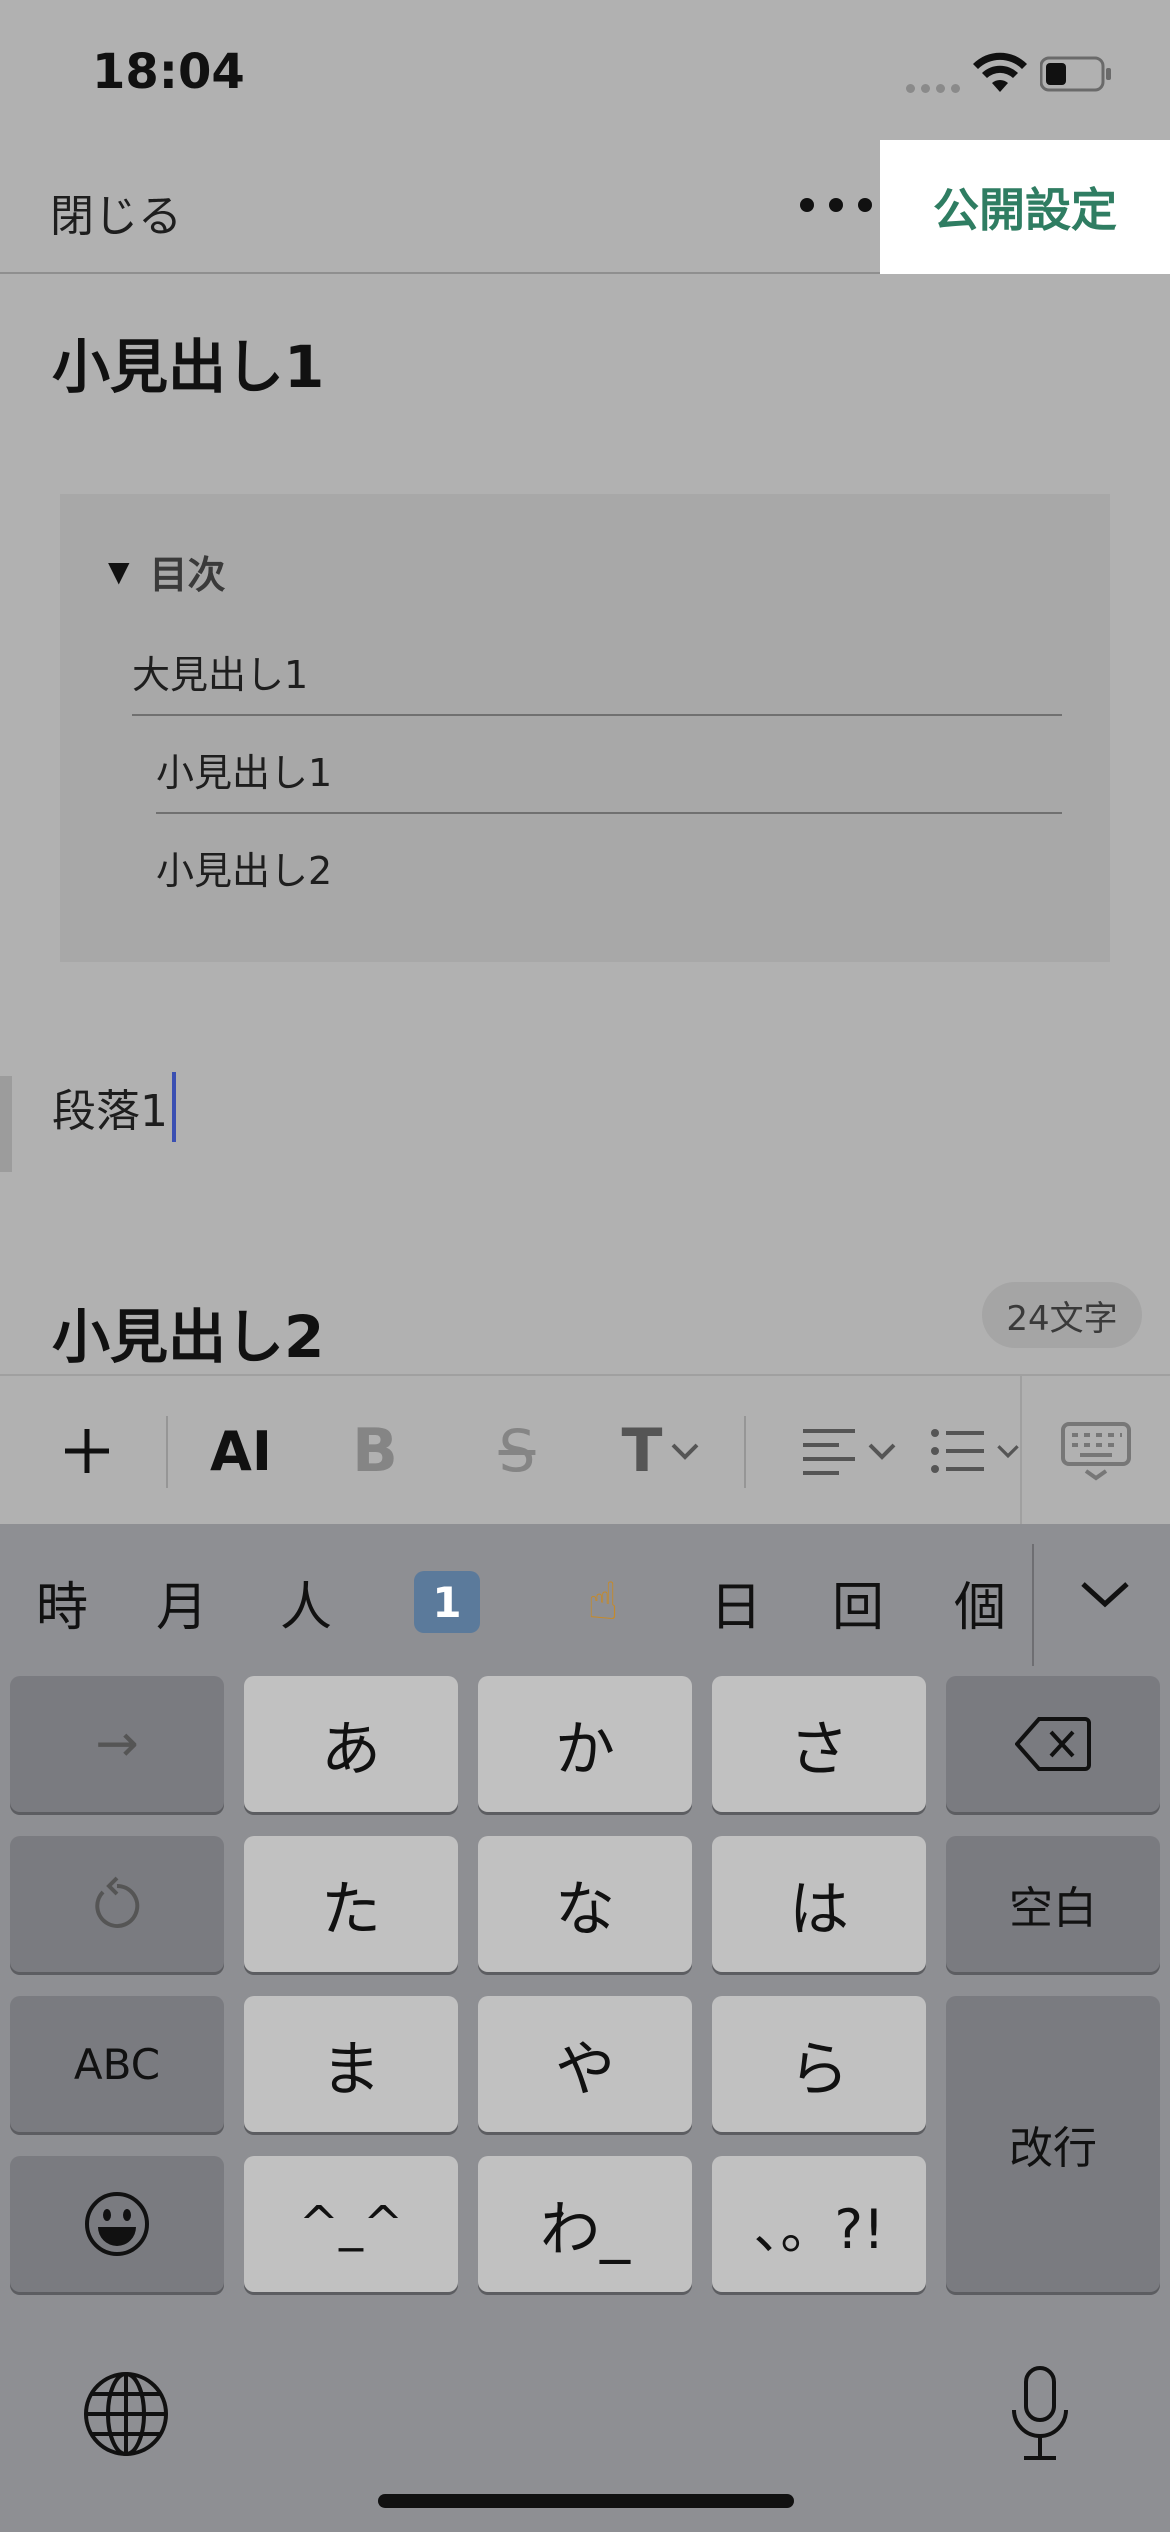 This screenshot has height=2532, width=1170. What do you see at coordinates (174, 1107) in the screenshot?
I see `text-caret` at bounding box center [174, 1107].